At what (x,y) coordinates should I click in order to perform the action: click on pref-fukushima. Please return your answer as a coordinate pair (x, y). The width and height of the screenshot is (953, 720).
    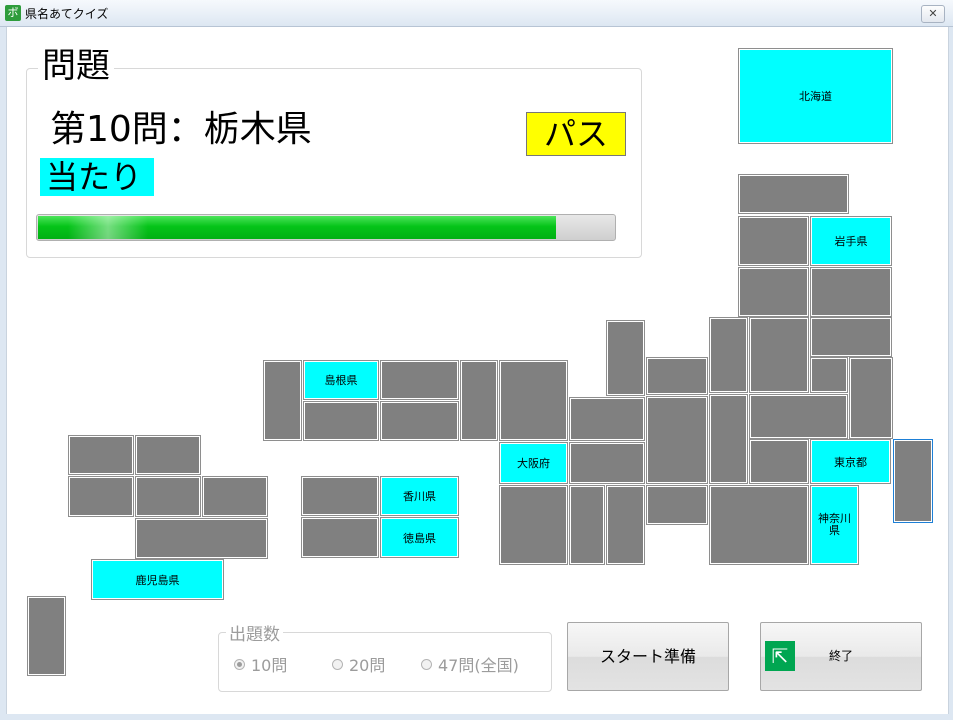
    Looking at the image, I should click on (851, 337).